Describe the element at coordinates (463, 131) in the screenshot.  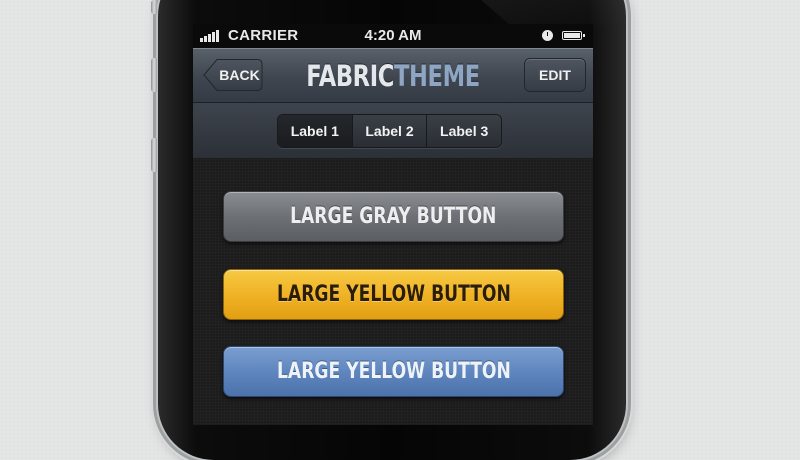
I see `segment-label-3: Label 3` at that location.